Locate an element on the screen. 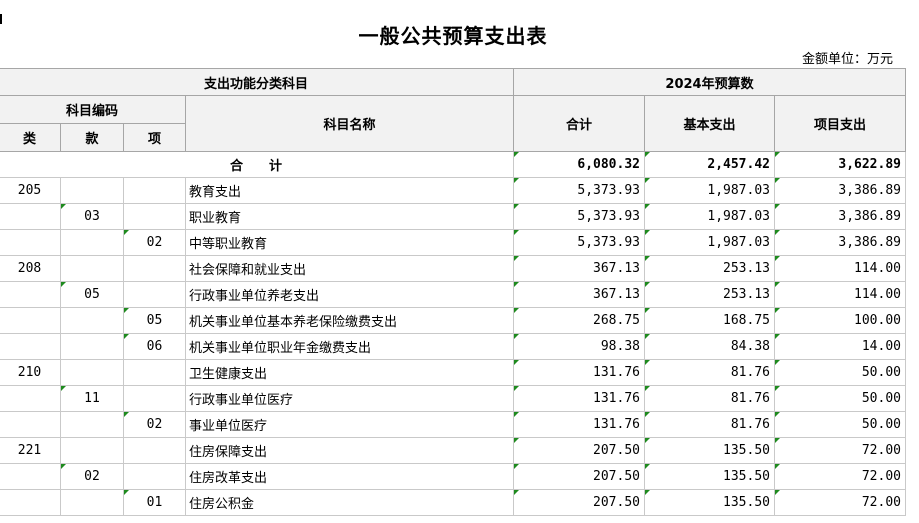 The width and height of the screenshot is (919, 523). project-cell: 14.00 is located at coordinates (840, 346).